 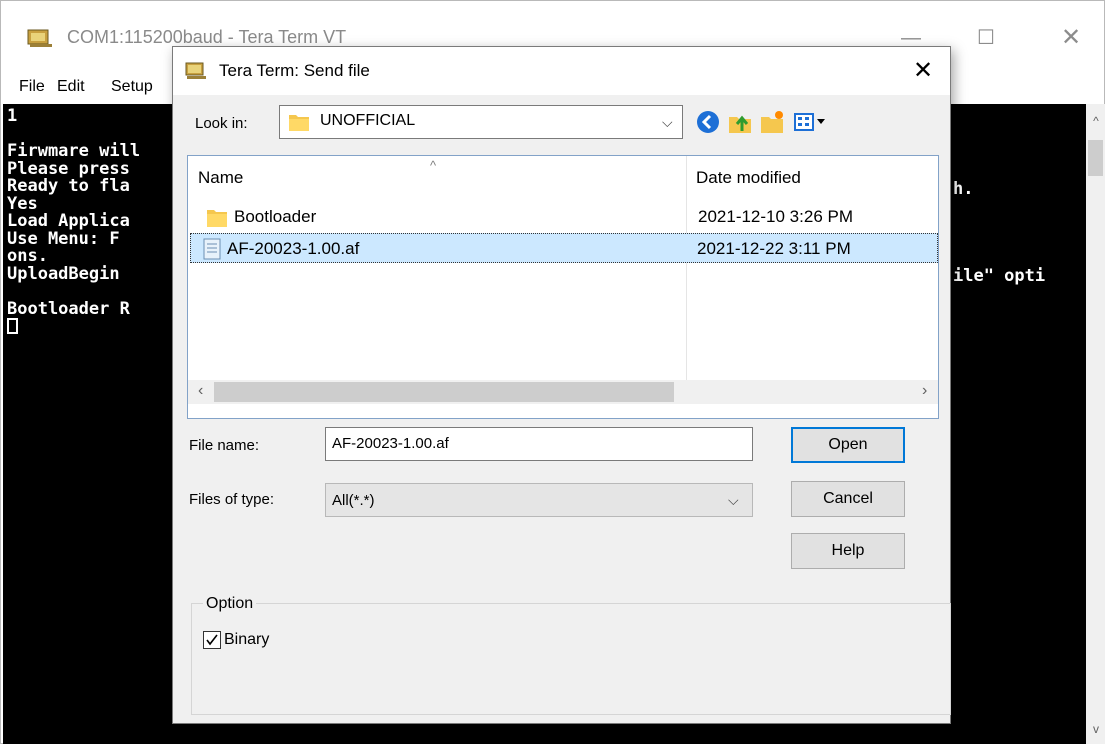 What do you see at coordinates (740, 122) in the screenshot?
I see `up-folder-icon` at bounding box center [740, 122].